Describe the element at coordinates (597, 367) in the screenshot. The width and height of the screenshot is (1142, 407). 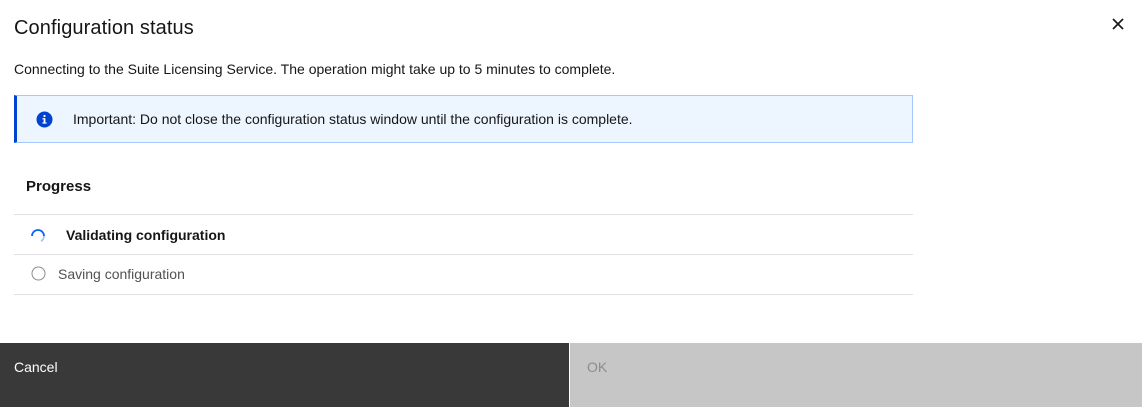
I see `ok-button-label: OK` at that location.